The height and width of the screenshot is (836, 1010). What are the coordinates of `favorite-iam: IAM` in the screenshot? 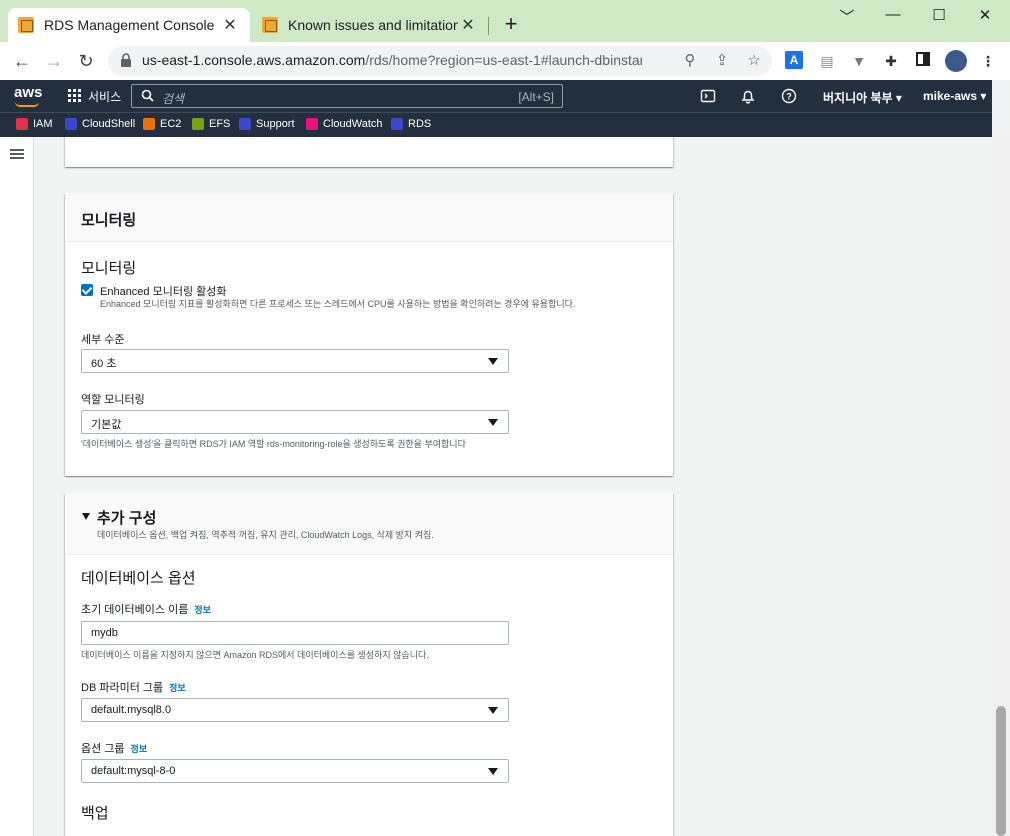 It's located at (34, 124).